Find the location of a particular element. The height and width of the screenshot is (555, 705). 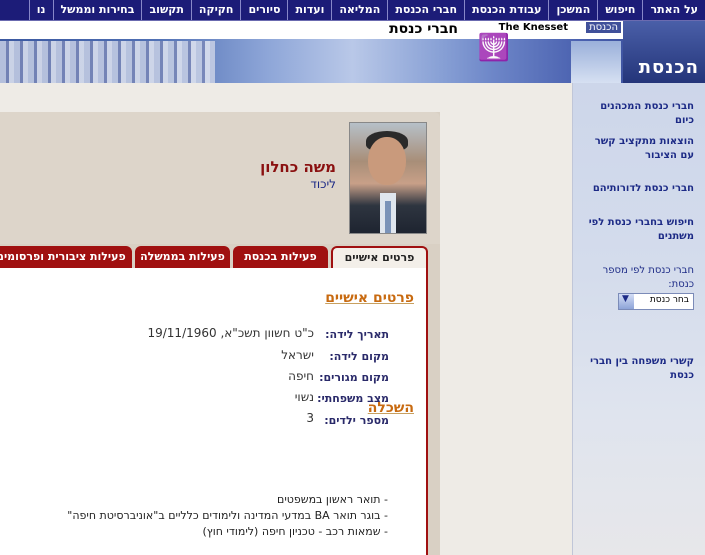

knesset-select-value: בחר כנסת is located at coordinates (669, 300).